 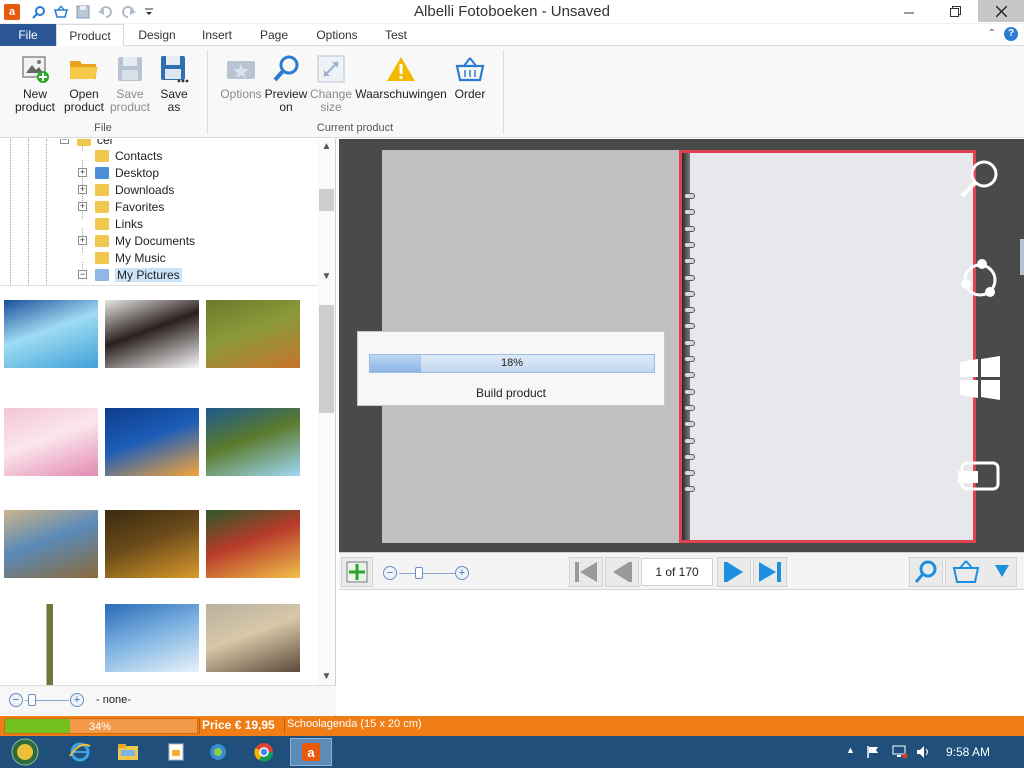 What do you see at coordinates (926, 572) in the screenshot?
I see `preview-zoom-button` at bounding box center [926, 572].